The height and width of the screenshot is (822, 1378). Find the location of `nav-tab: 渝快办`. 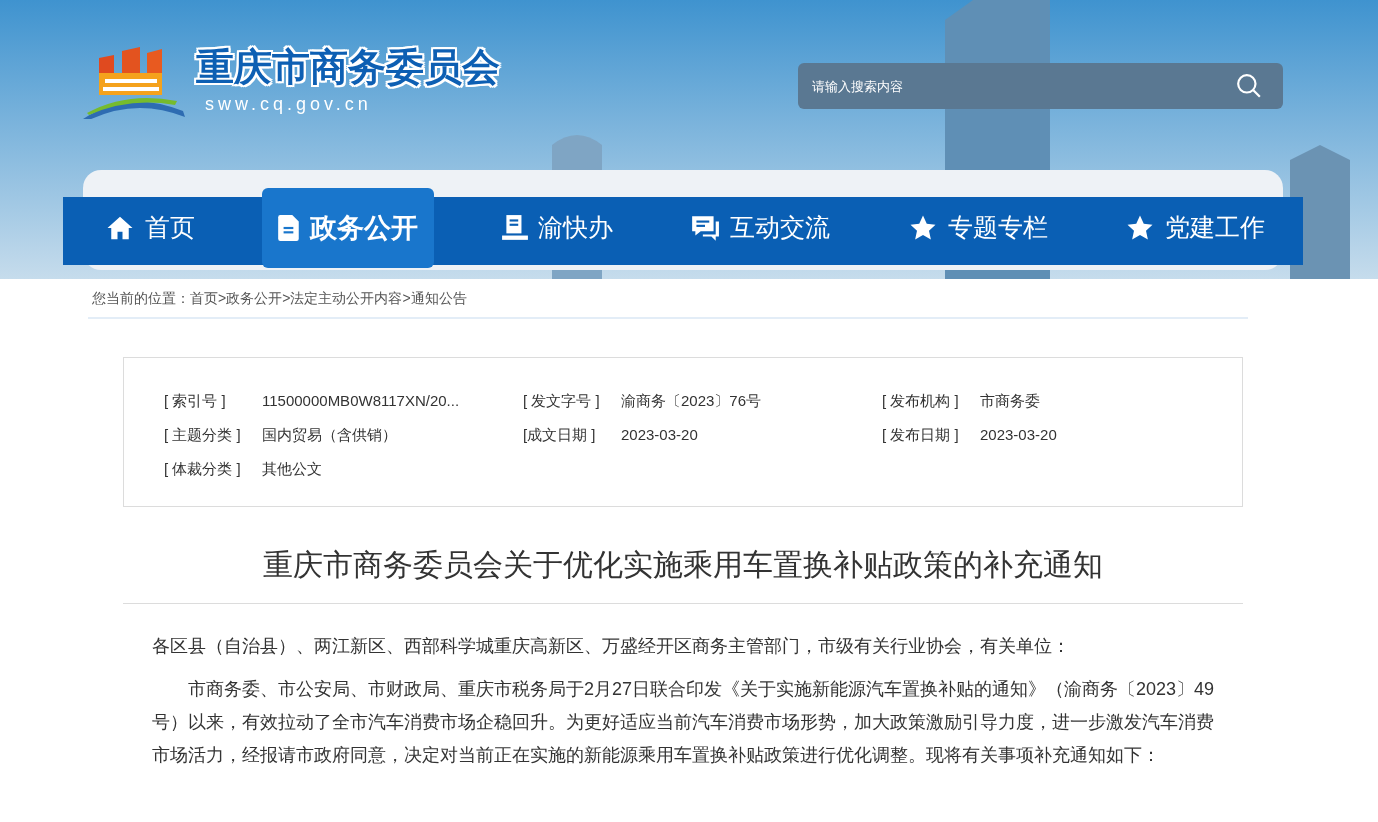

nav-tab: 渝快办 is located at coordinates (557, 228).